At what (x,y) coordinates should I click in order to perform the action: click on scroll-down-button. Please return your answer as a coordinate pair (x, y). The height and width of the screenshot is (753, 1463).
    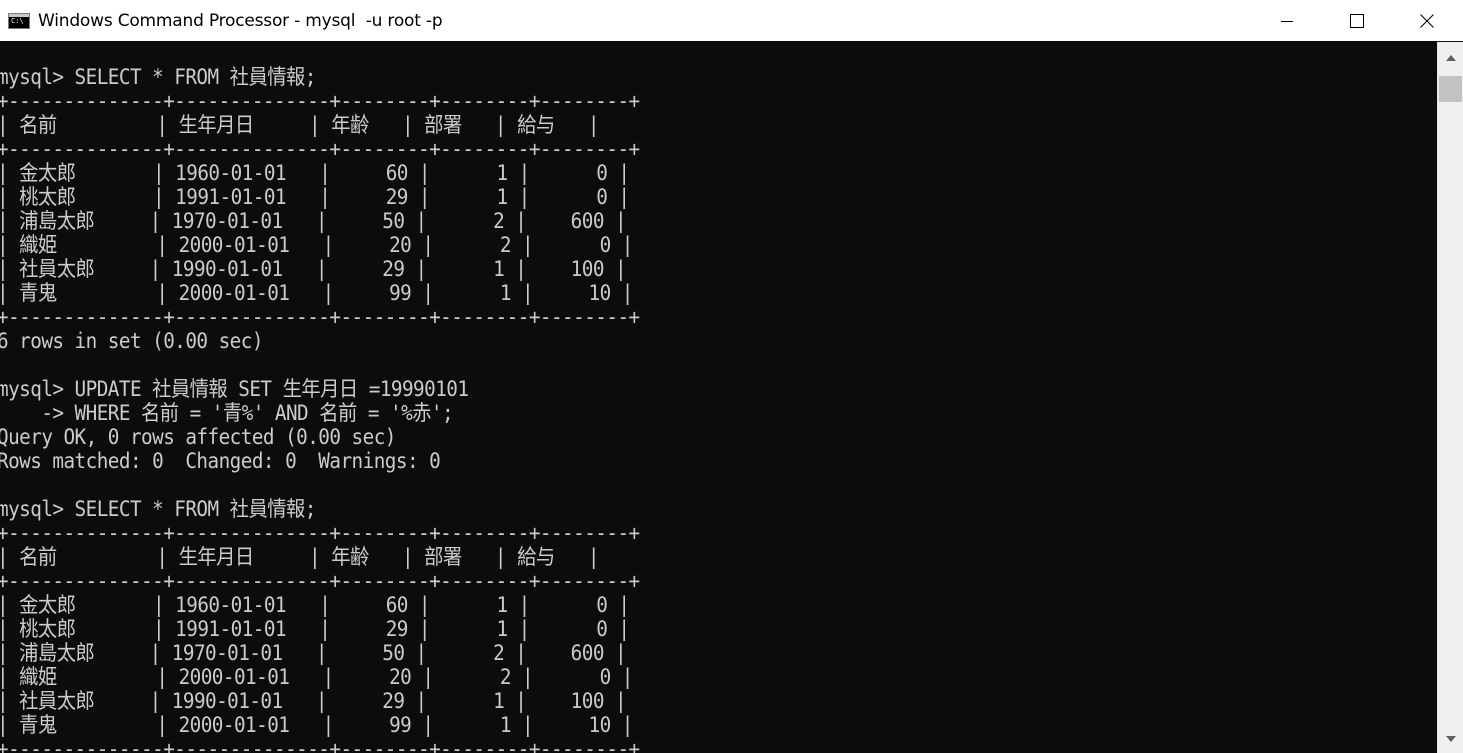
    Looking at the image, I should click on (1450, 739).